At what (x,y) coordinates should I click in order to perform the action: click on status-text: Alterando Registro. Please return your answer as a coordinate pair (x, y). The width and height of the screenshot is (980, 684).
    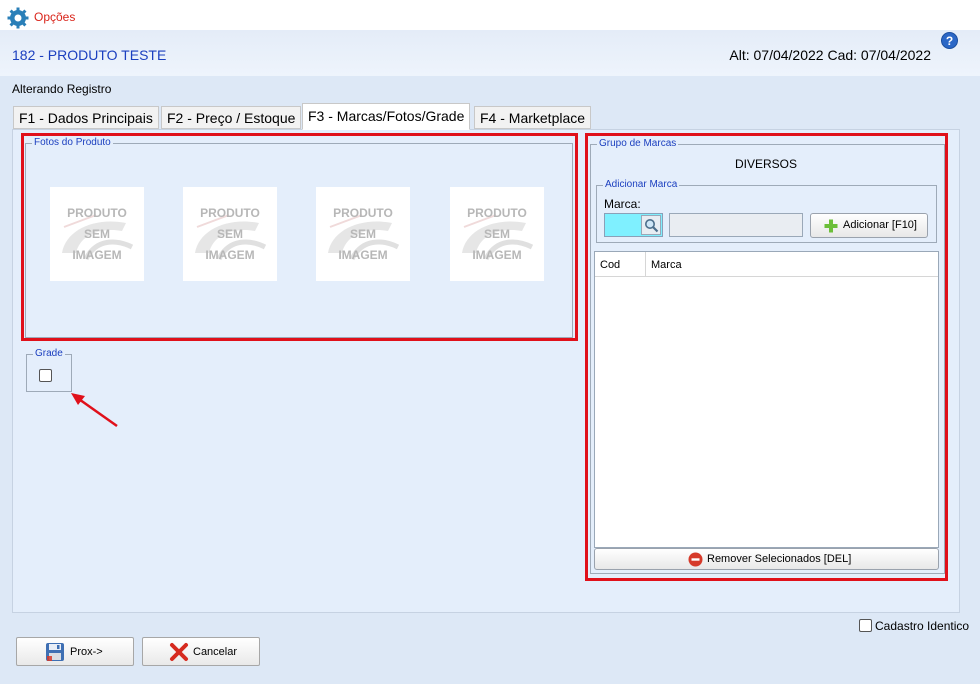
    Looking at the image, I should click on (62, 89).